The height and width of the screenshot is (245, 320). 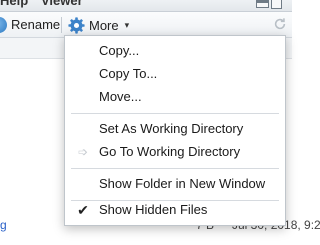 I want to click on pane-window-controls, so click(x=269, y=5).